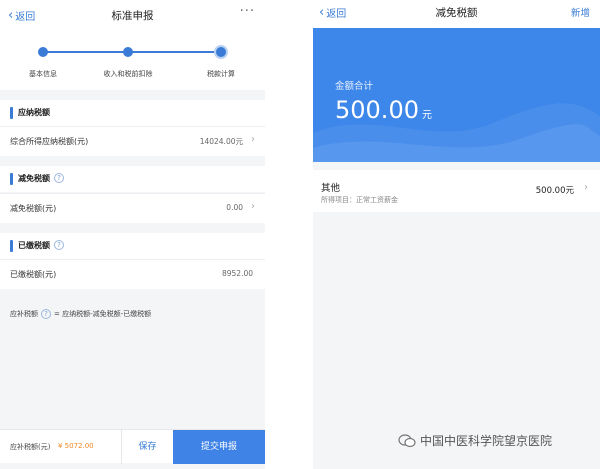 The width and height of the screenshot is (600, 469). Describe the element at coordinates (132, 179) in the screenshot. I see `section-tax-reduction: 减免税额 ?` at that location.